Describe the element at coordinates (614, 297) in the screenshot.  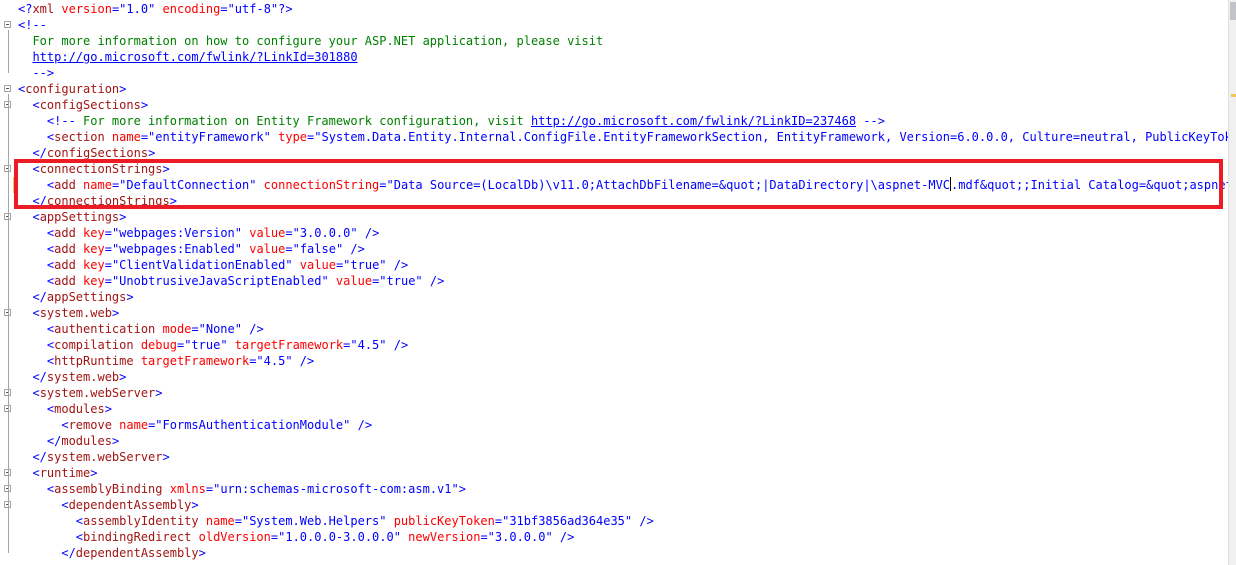
I see `code-line: </appSettings>` at that location.